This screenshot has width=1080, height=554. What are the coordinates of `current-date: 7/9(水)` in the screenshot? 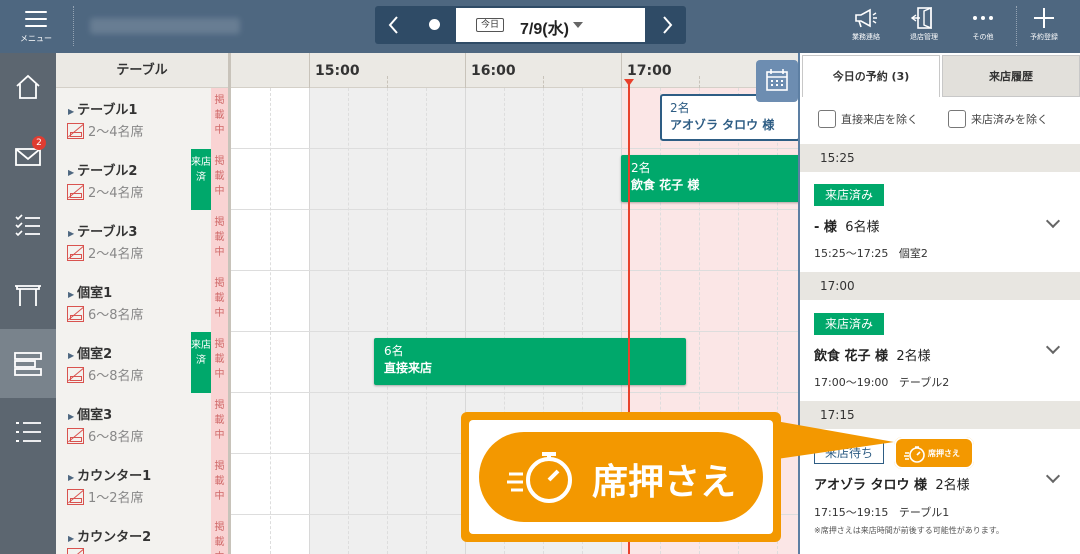 It's located at (544, 29).